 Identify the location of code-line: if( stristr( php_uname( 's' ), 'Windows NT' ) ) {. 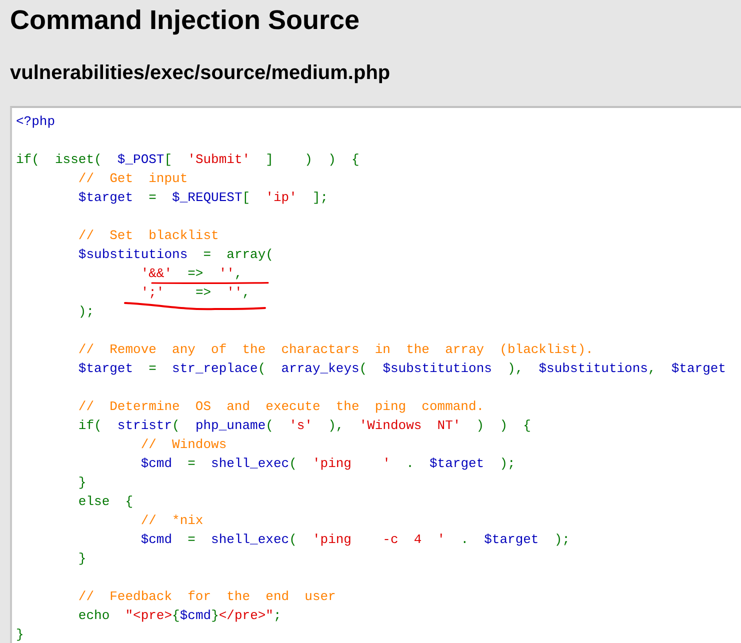
(304, 425).